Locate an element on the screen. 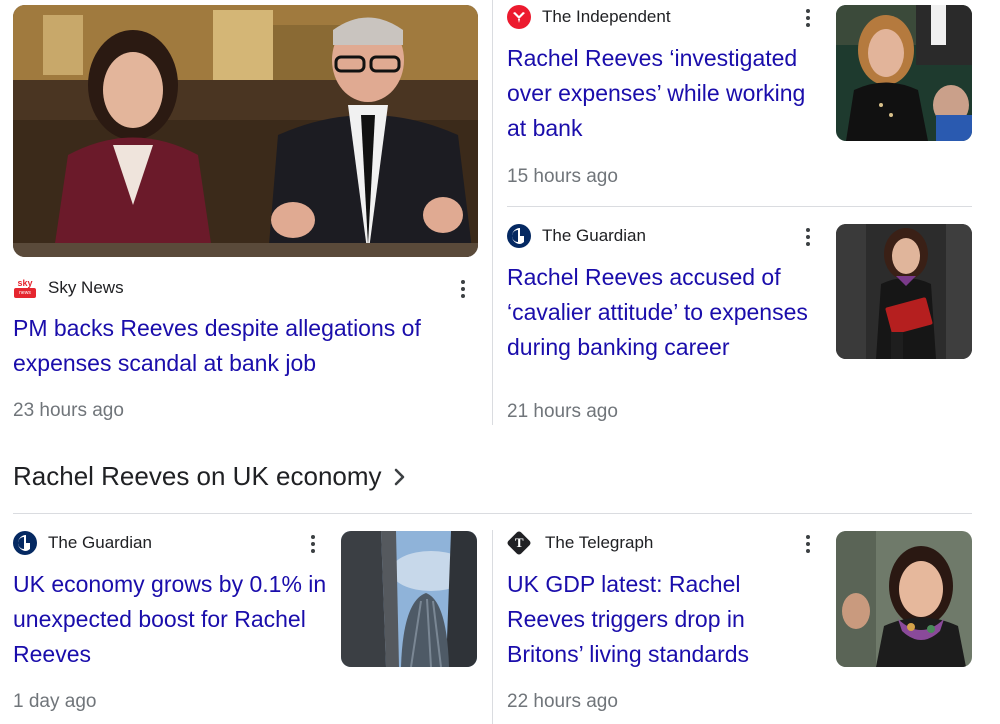  chevron-right-icon is located at coordinates (399, 476).